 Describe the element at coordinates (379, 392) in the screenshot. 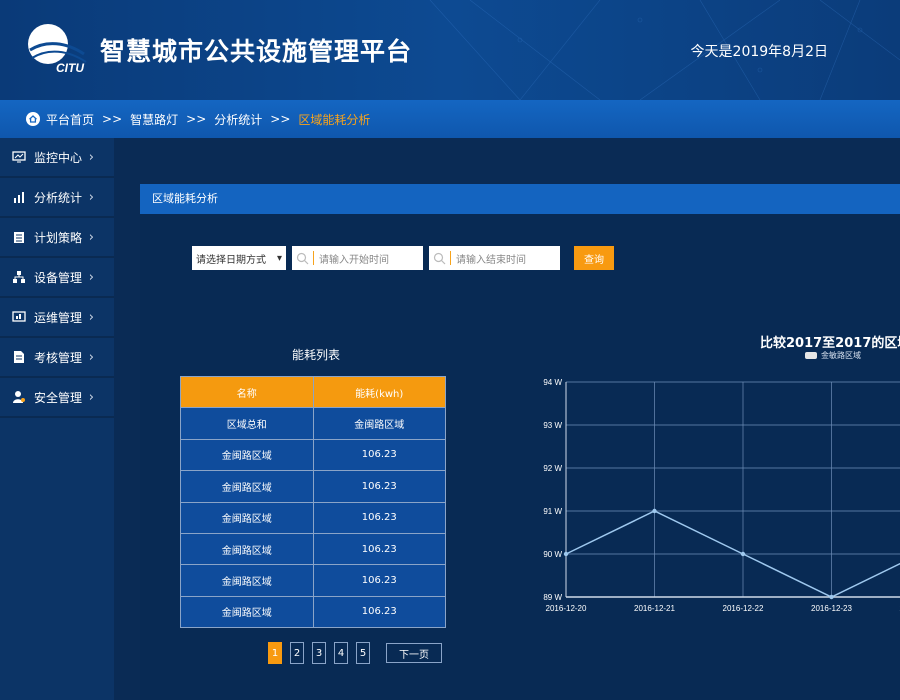

I see `column-header: 能耗(kwh)` at that location.